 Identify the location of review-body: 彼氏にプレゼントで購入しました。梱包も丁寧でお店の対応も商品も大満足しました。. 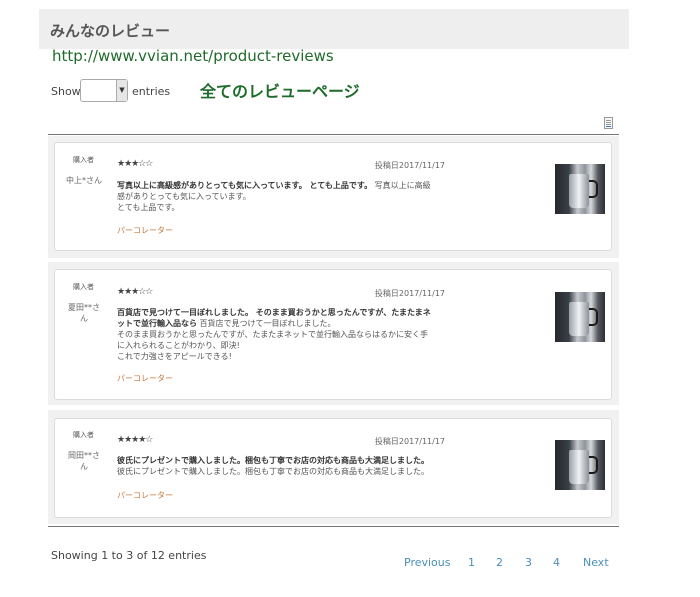
(273, 471).